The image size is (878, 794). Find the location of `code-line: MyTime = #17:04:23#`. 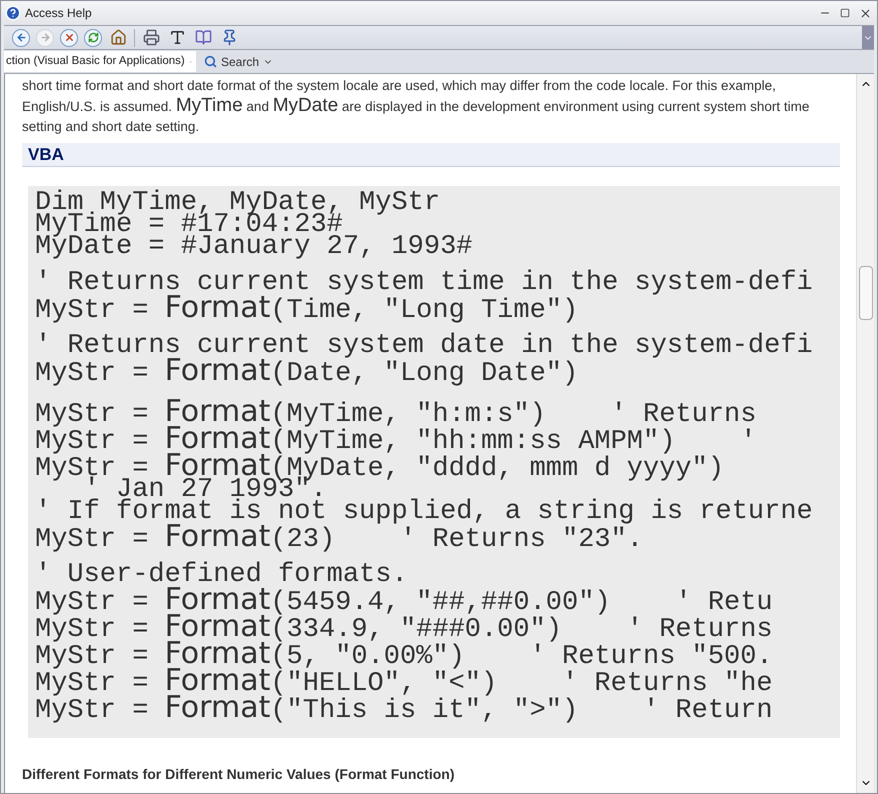

code-line: MyTime = #17:04:23# is located at coordinates (189, 225).